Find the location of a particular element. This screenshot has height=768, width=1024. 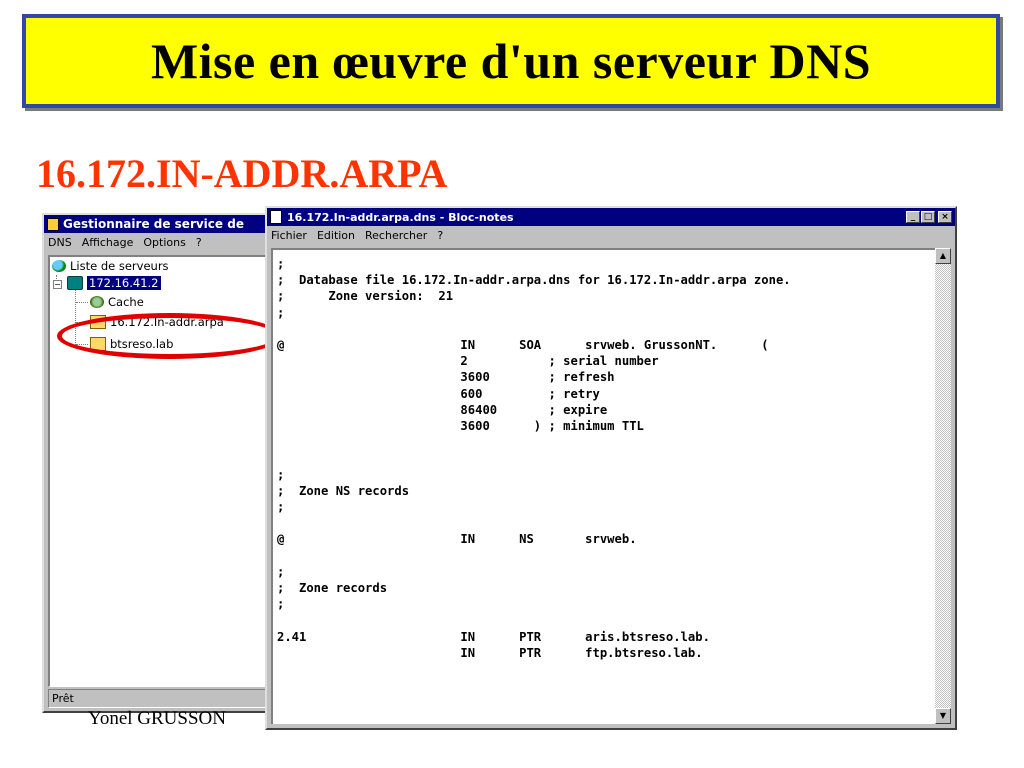

slide-author: Yonel GRUSSON is located at coordinates (157, 718).